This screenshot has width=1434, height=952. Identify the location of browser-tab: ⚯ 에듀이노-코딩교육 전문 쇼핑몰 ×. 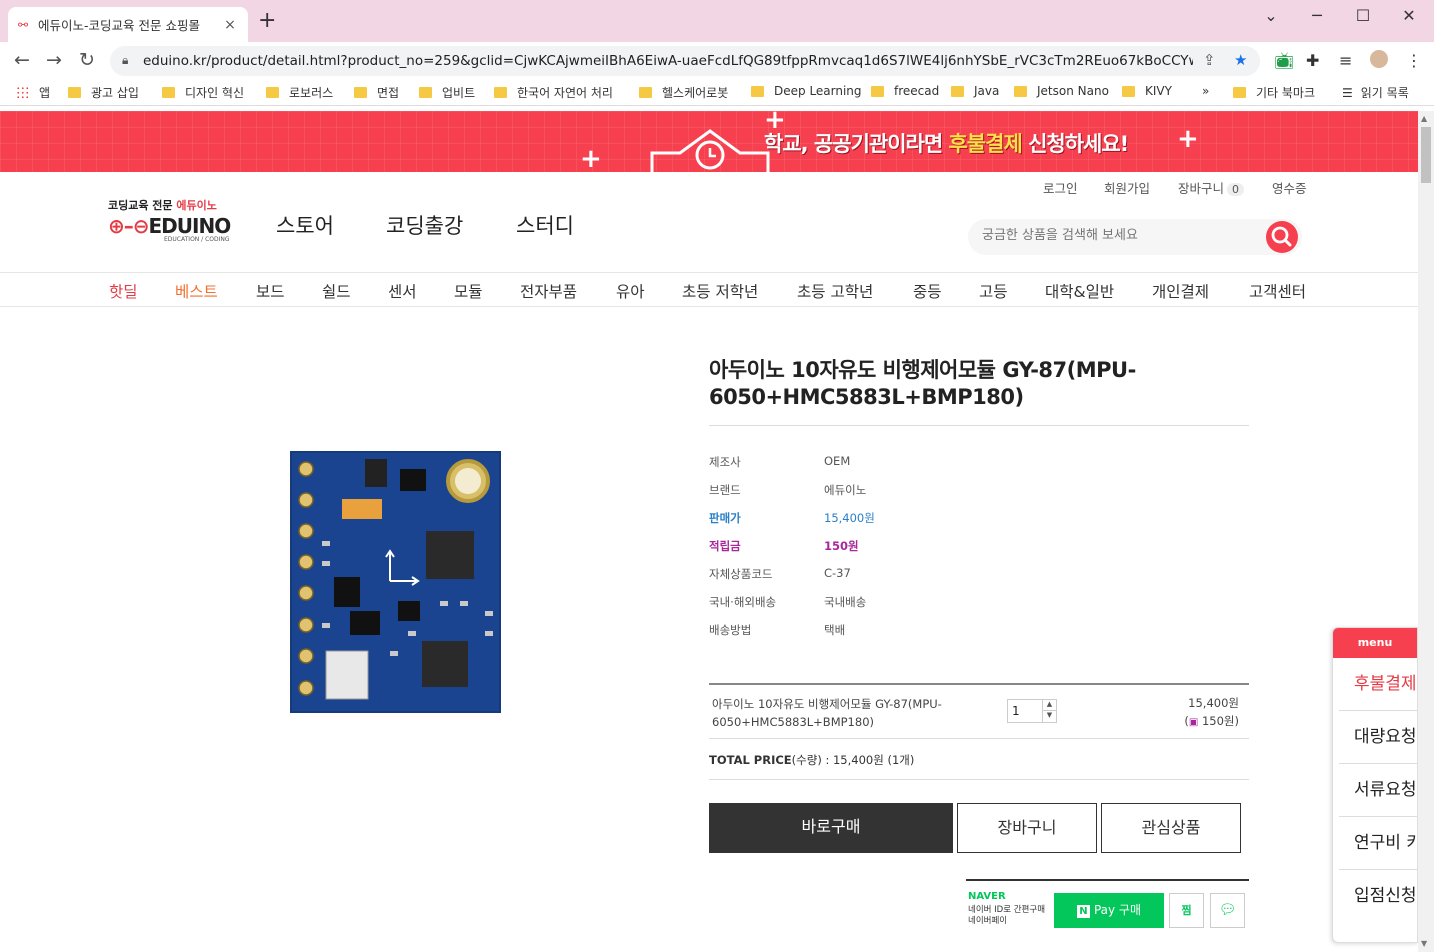
(128, 24).